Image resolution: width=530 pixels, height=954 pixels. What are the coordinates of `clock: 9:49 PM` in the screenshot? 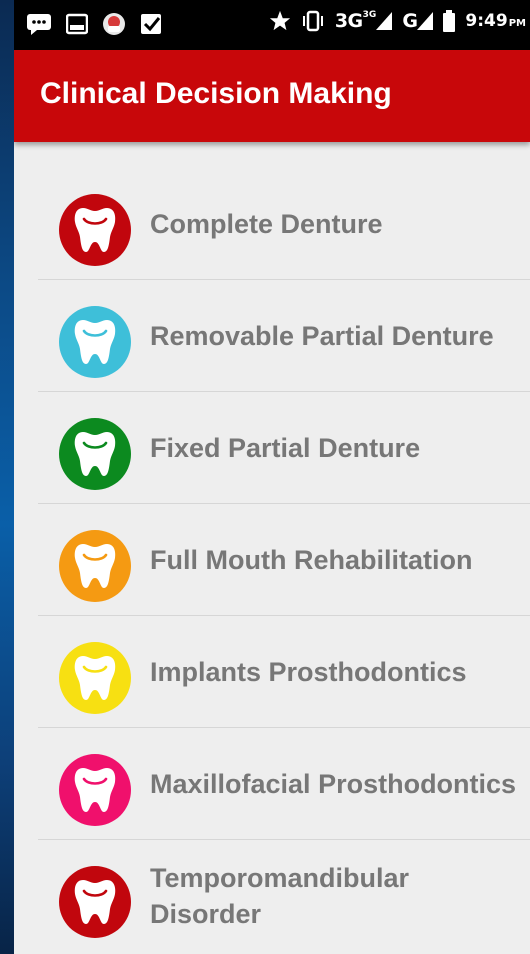 It's located at (495, 21).